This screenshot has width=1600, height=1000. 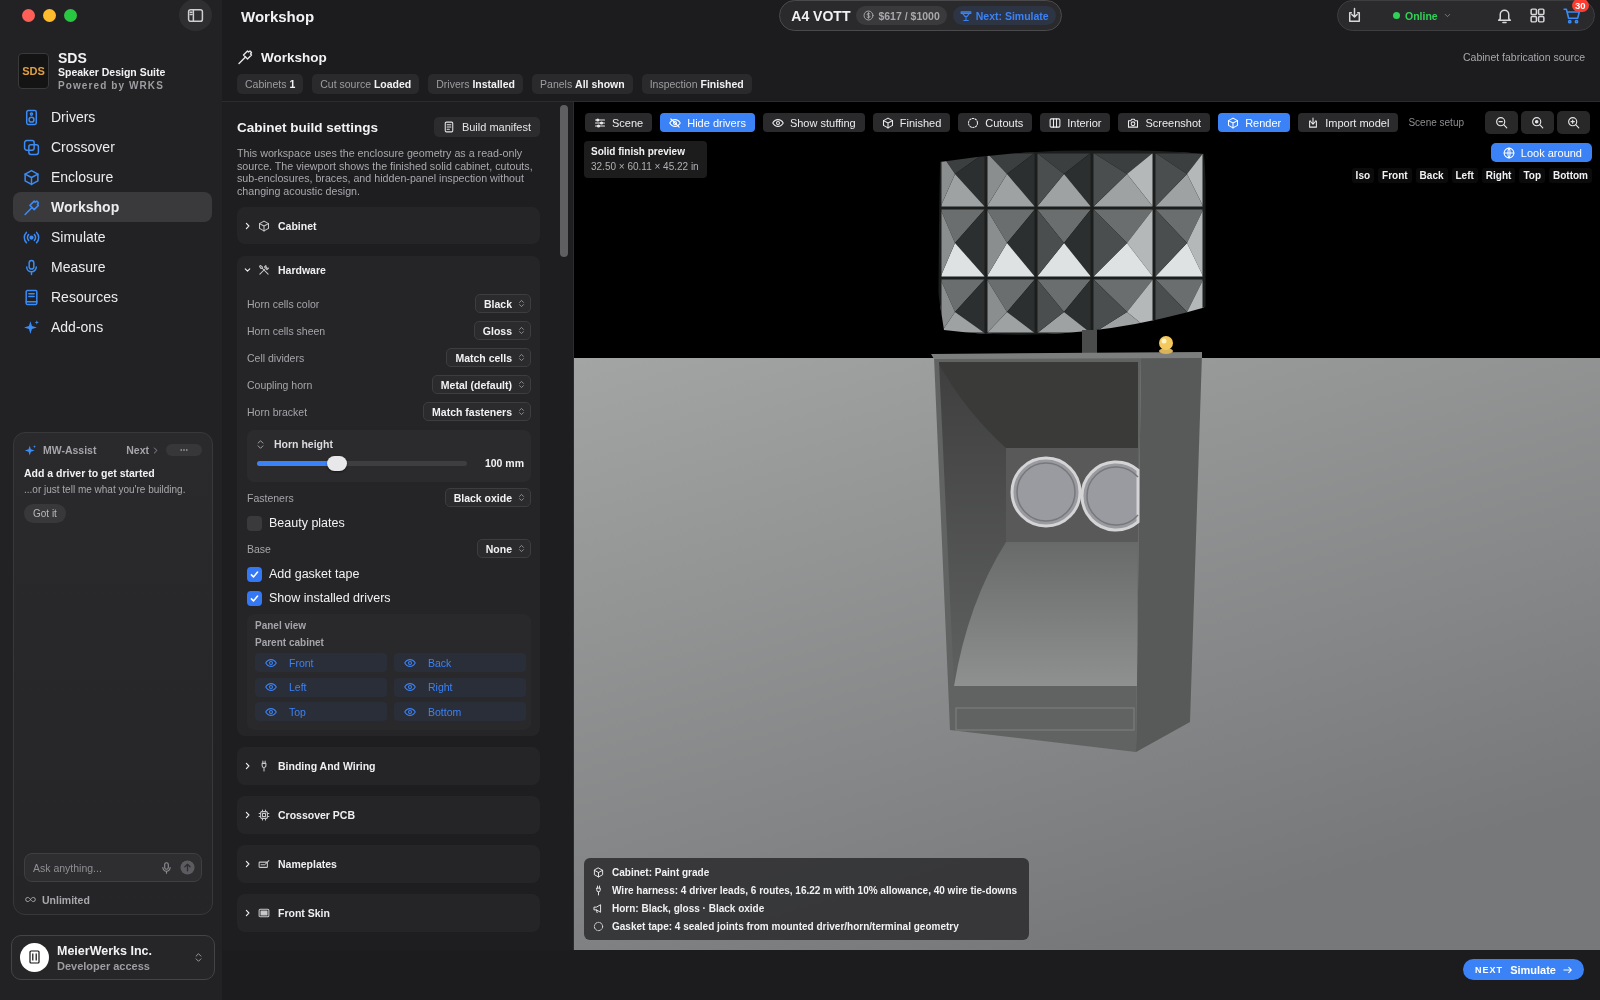 I want to click on close-window-button, so click(x=28, y=15).